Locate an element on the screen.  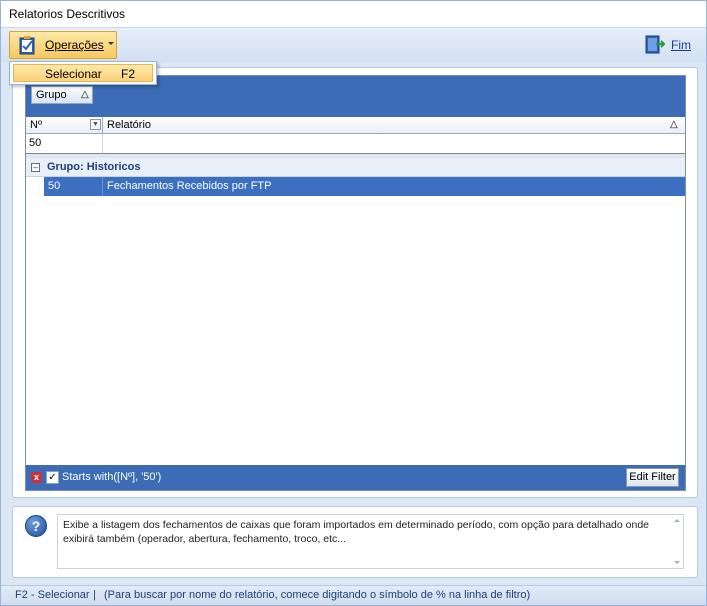
filter-cell-no: 50 is located at coordinates (64, 143).